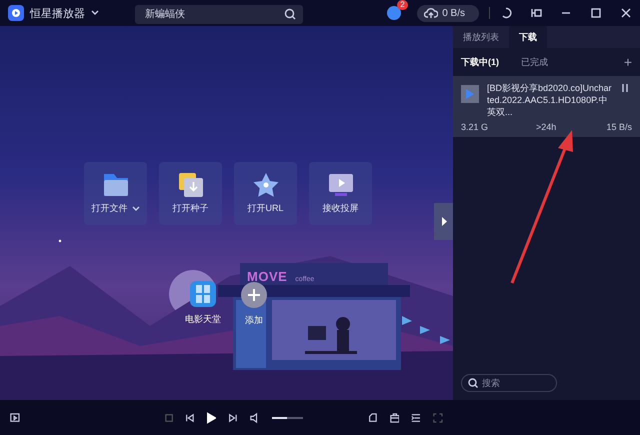 Image resolution: width=640 pixels, height=435 pixels. I want to click on next-icon, so click(233, 418).